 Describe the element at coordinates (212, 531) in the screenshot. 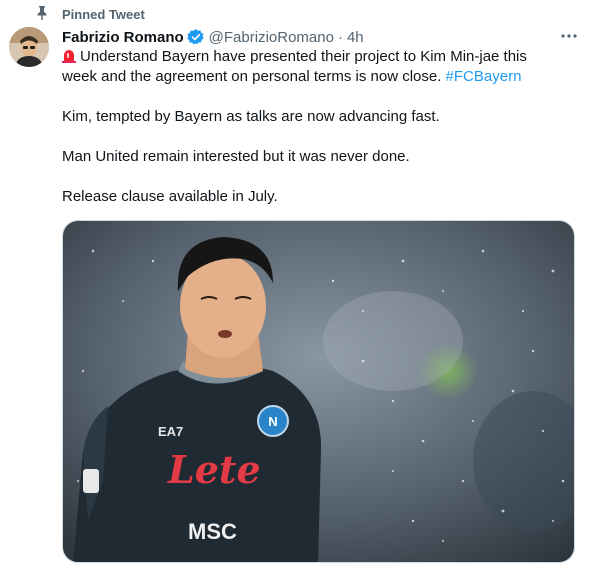

I see `shirt-sponsor2-text: MSC` at that location.